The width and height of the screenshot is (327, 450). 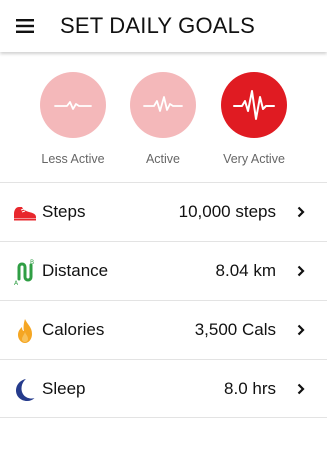 What do you see at coordinates (25, 272) in the screenshot?
I see `route-icon: A B` at bounding box center [25, 272].